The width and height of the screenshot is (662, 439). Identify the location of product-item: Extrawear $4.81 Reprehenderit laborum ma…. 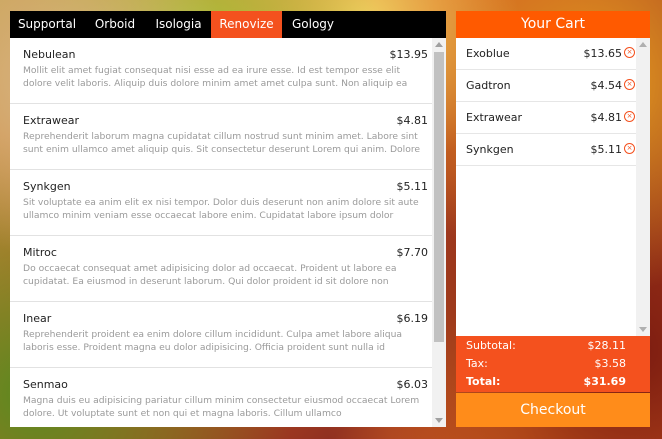
(221, 137).